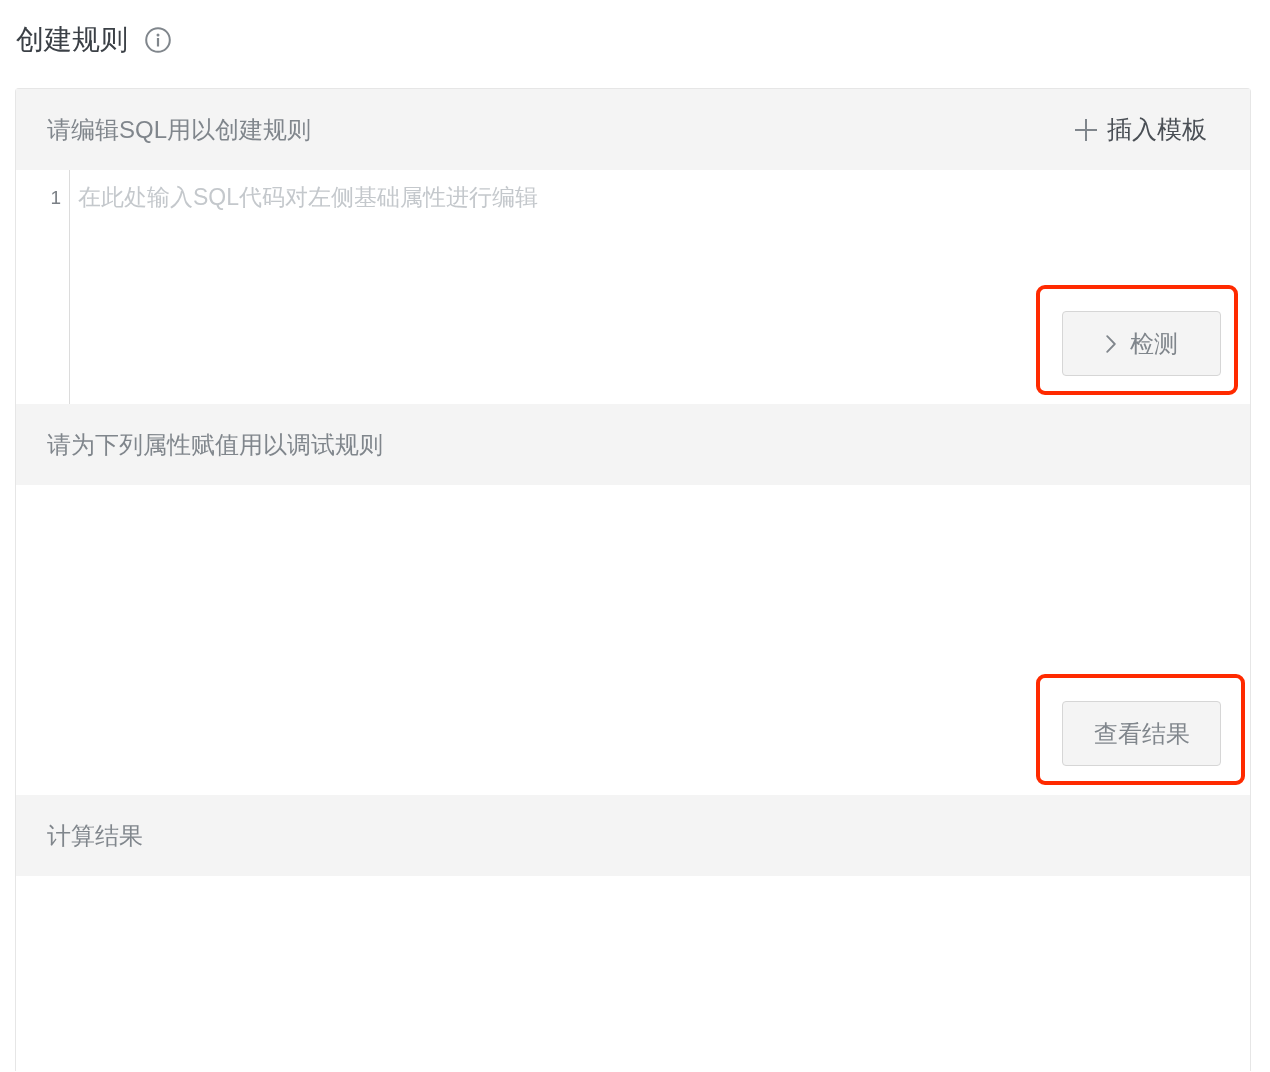 This screenshot has height=1072, width=1270. I want to click on section-title: 请为下列属性赋值用以调试规则, so click(215, 444).